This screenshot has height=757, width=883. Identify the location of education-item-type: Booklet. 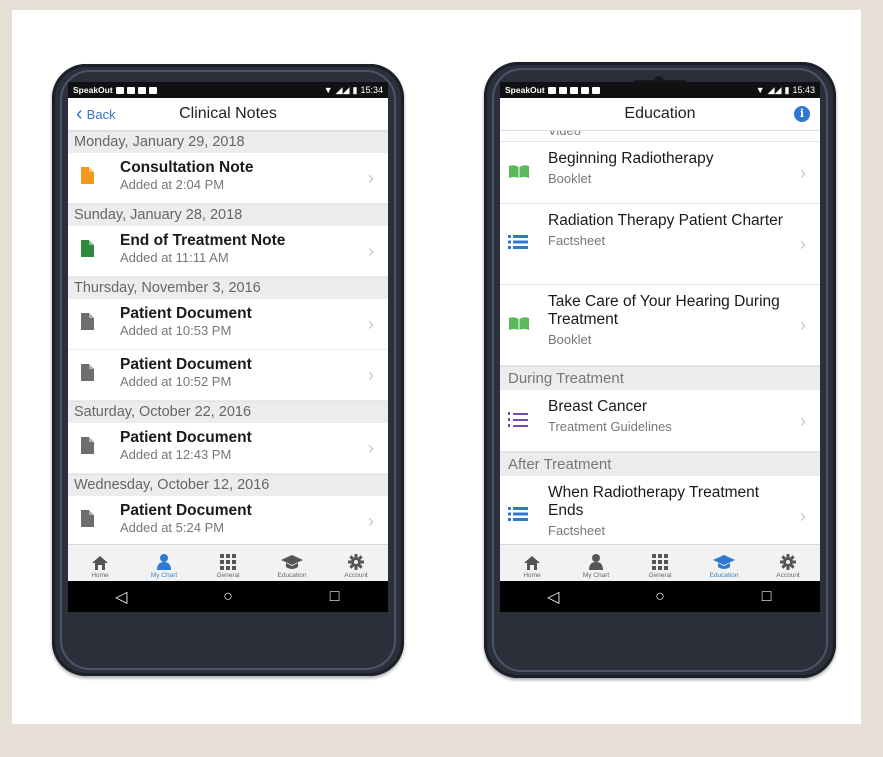
(570, 339).